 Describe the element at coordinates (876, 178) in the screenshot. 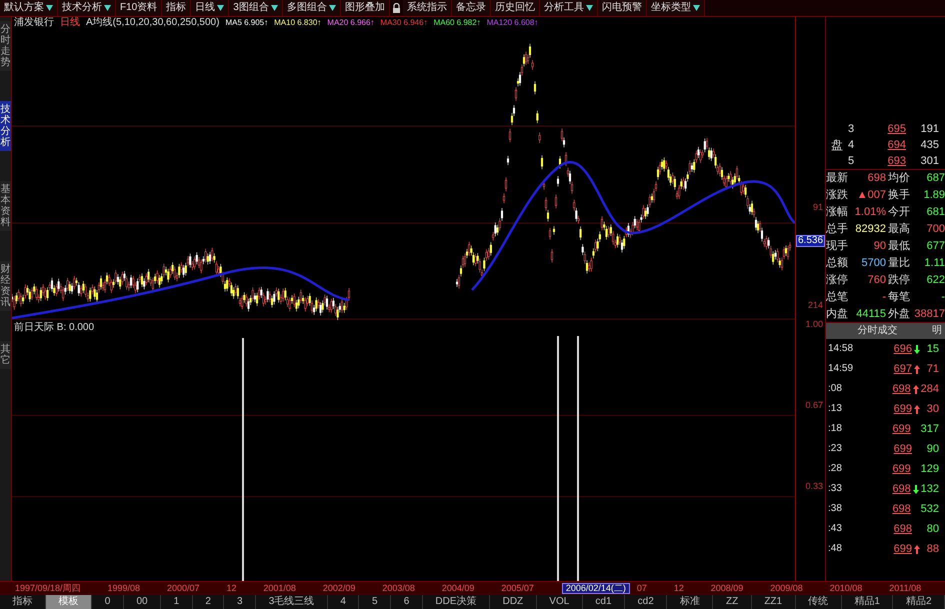

I see `quote-value: 698` at that location.